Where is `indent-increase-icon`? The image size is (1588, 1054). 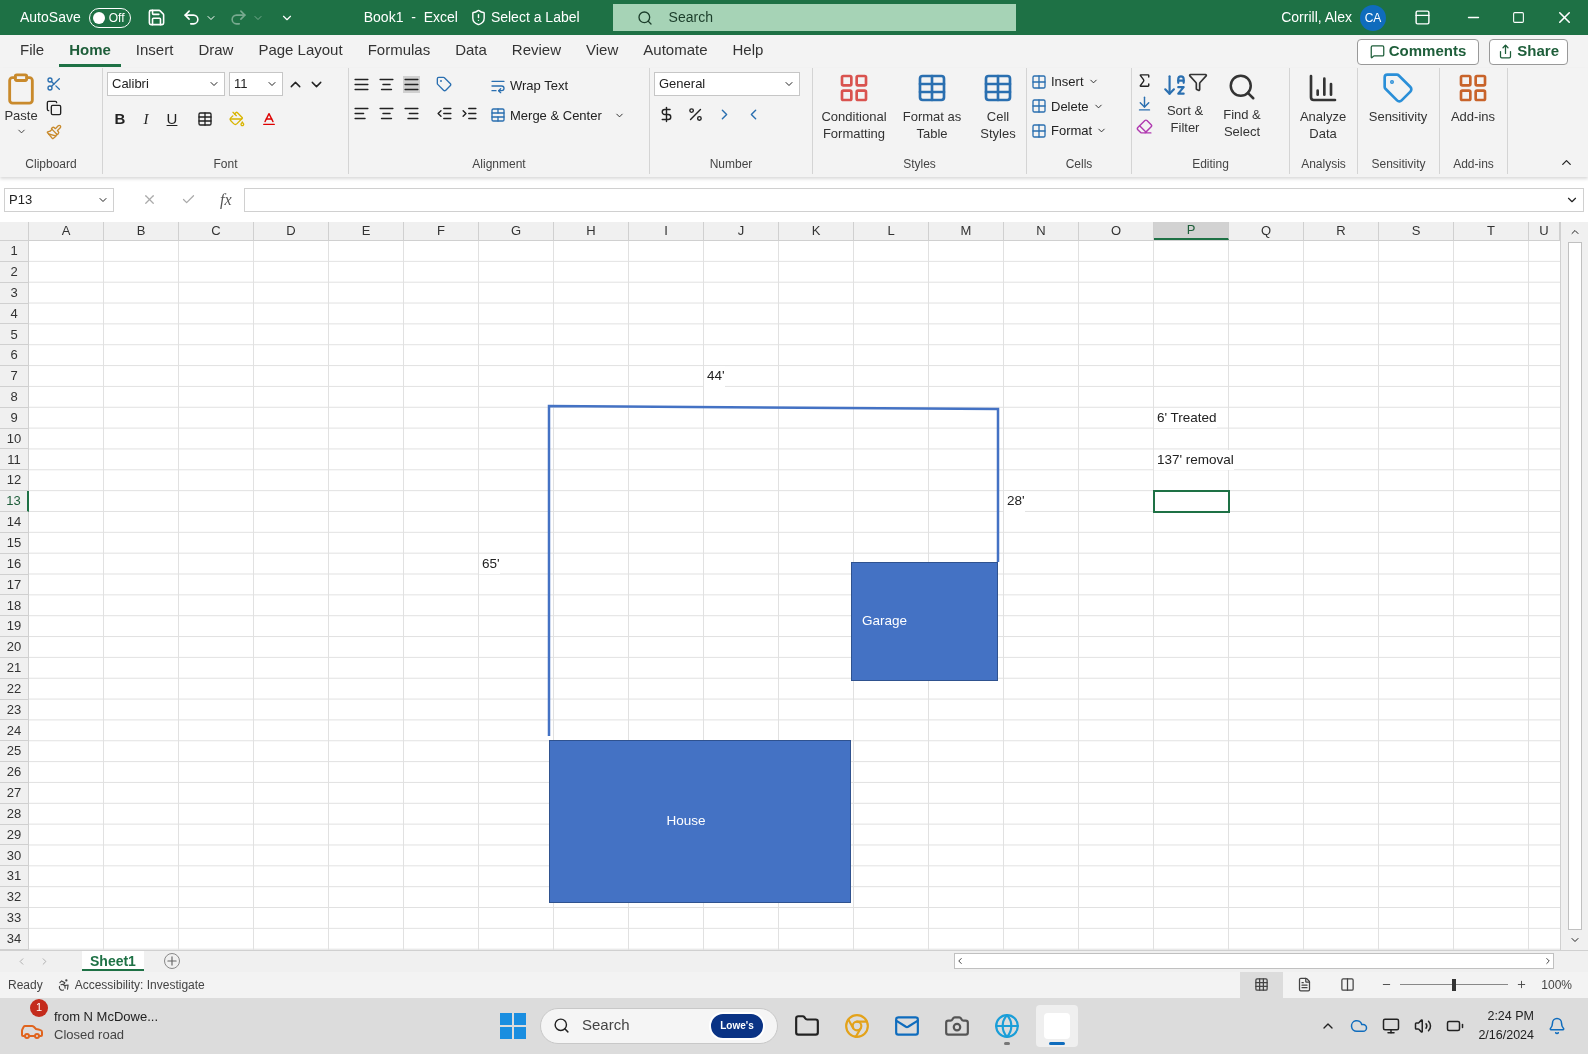
indent-increase-icon is located at coordinates (469, 113).